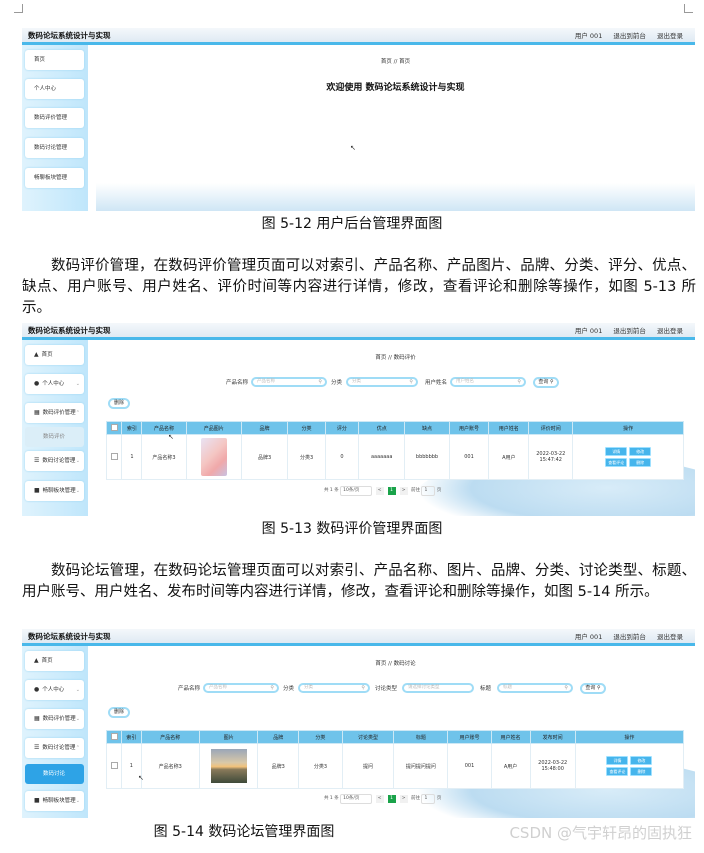  What do you see at coordinates (486, 689) in the screenshot?
I see `title-label: 标题` at bounding box center [486, 689].